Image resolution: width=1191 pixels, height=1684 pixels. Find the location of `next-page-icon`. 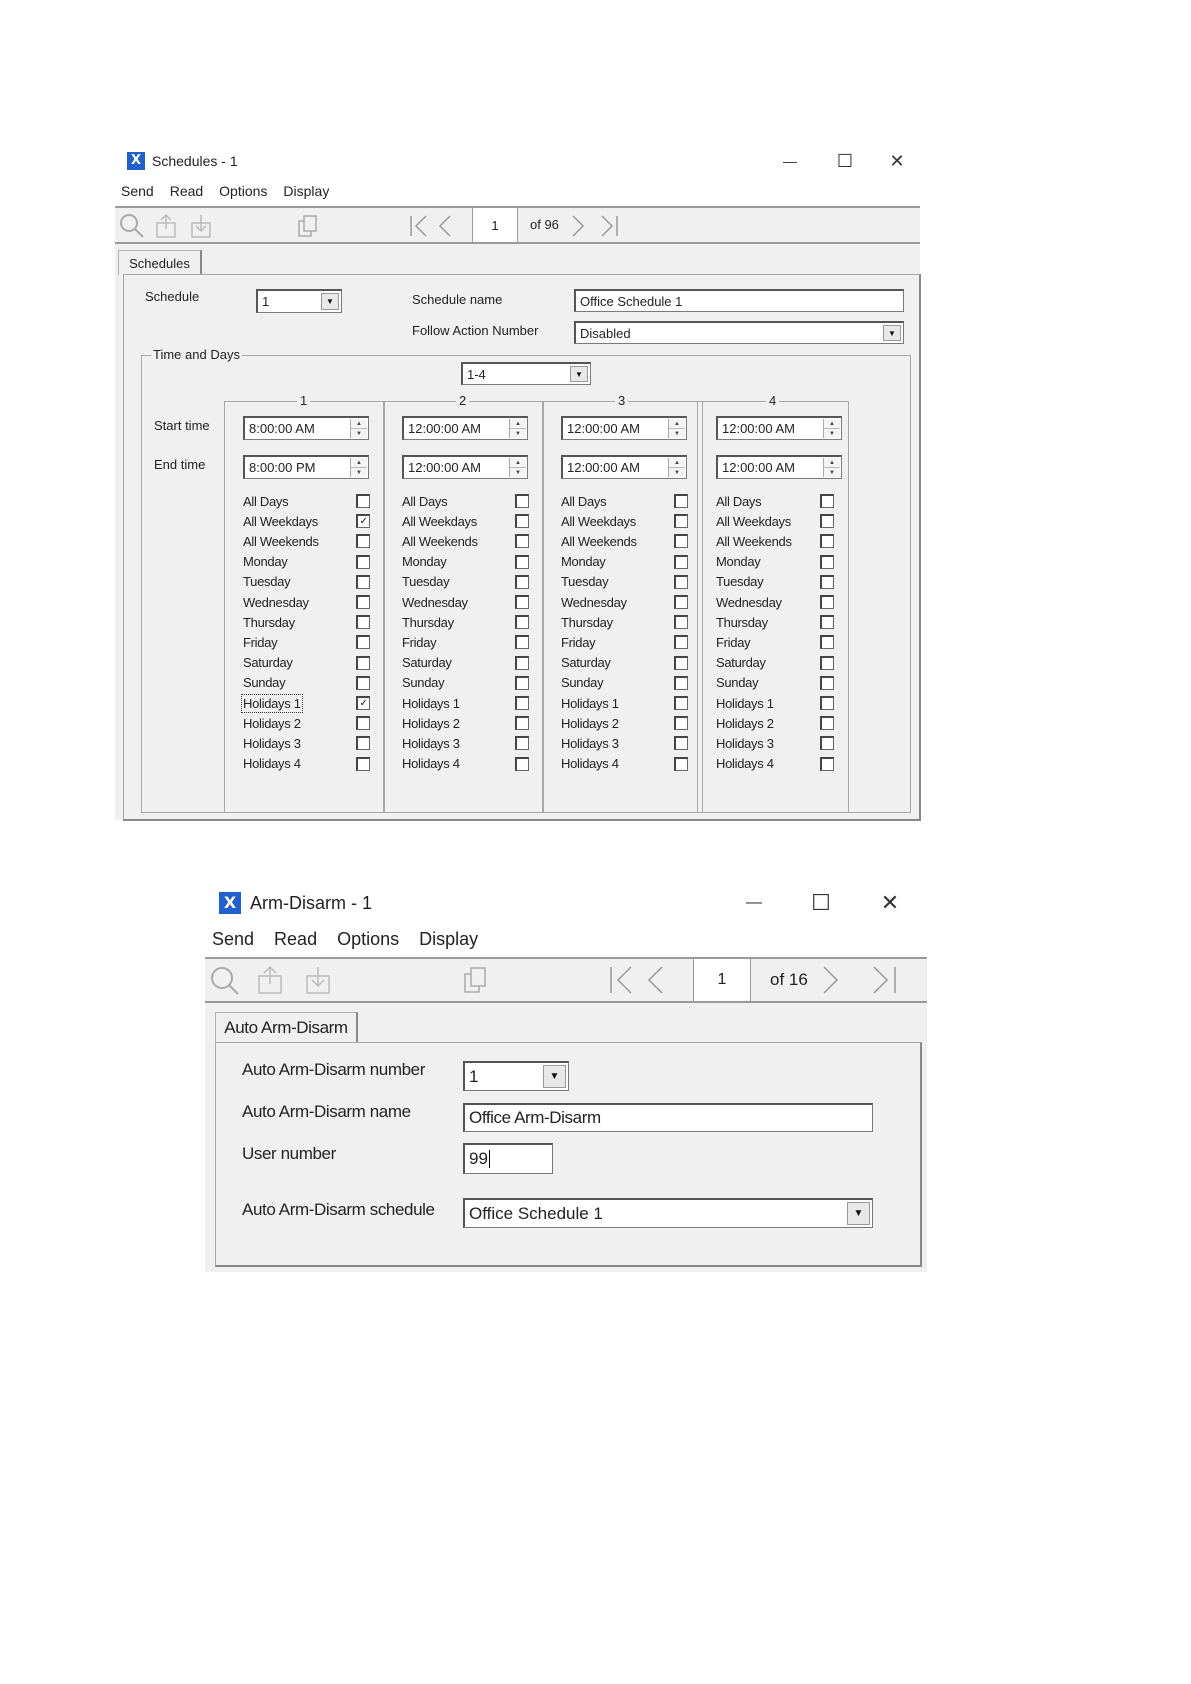

next-page-icon is located at coordinates (830, 980).